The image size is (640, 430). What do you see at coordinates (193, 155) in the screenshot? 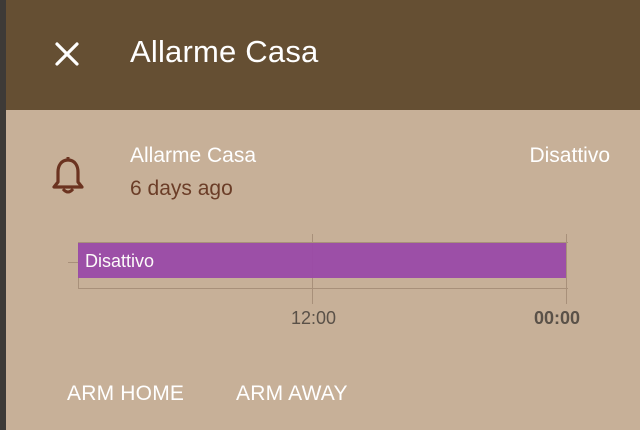
I see `entity-name: Allarme Casa` at bounding box center [193, 155].